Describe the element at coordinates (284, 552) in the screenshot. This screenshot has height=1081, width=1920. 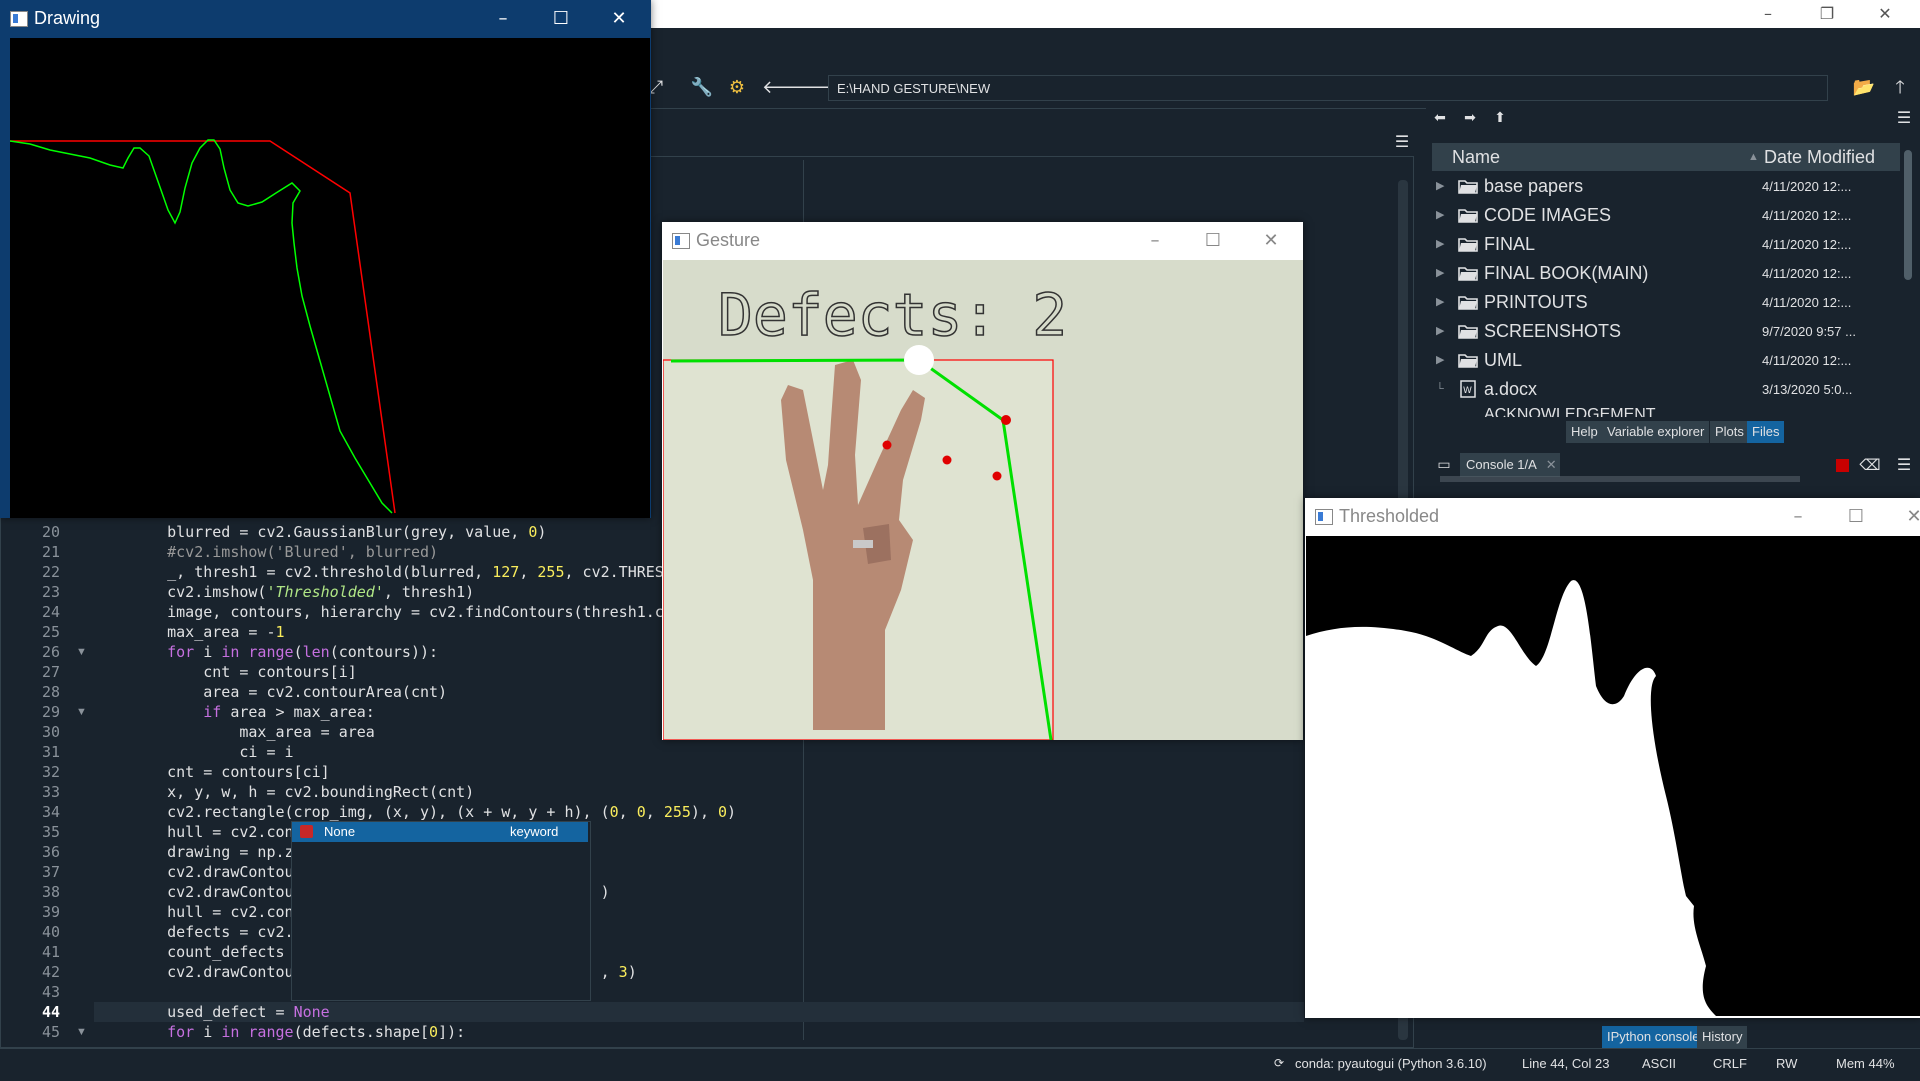
I see `code-line: #cv2.imshow('Blured', blurred)` at that location.